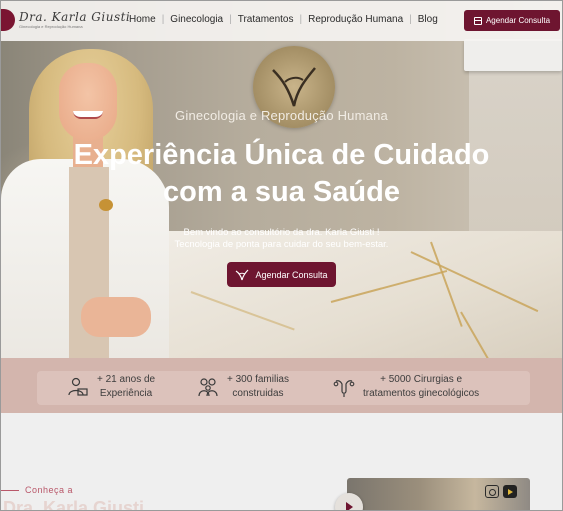 The height and width of the screenshot is (511, 563). I want to click on youtube-icon, so click(510, 491).